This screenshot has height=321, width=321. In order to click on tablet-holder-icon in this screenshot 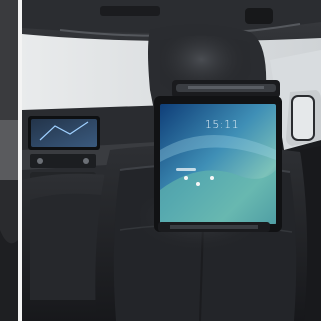, I will do `click(226, 89)`.